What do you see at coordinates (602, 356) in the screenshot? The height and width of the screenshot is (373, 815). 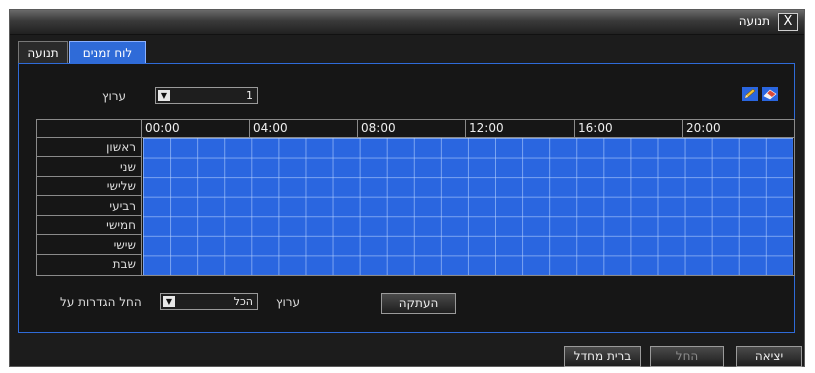 I see `default-button: ברית מחדל` at bounding box center [602, 356].